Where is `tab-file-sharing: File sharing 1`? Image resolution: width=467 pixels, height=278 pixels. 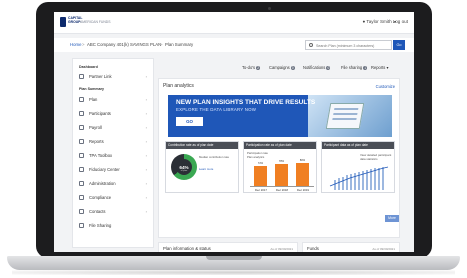
tab-file-sharing: File sharing 1 is located at coordinates (354, 67).